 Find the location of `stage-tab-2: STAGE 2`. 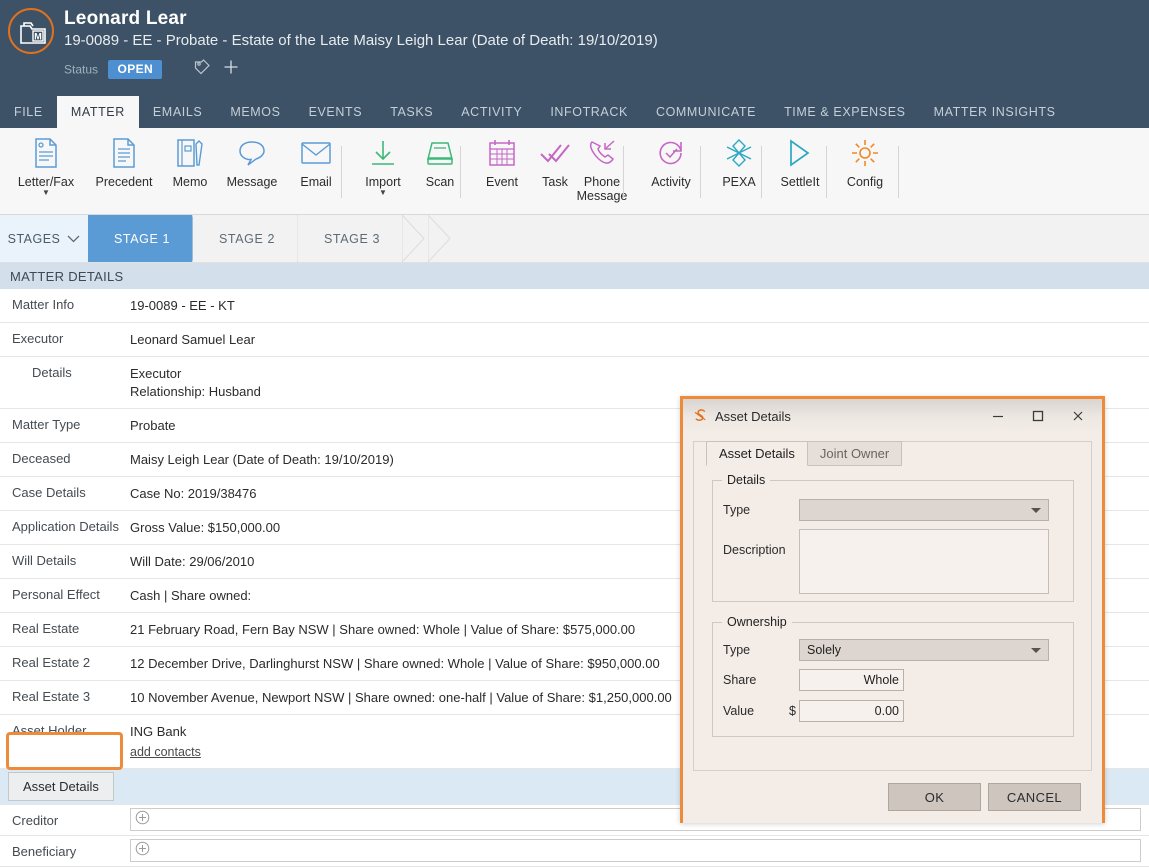

stage-tab-2: STAGE 2 is located at coordinates (256, 238).